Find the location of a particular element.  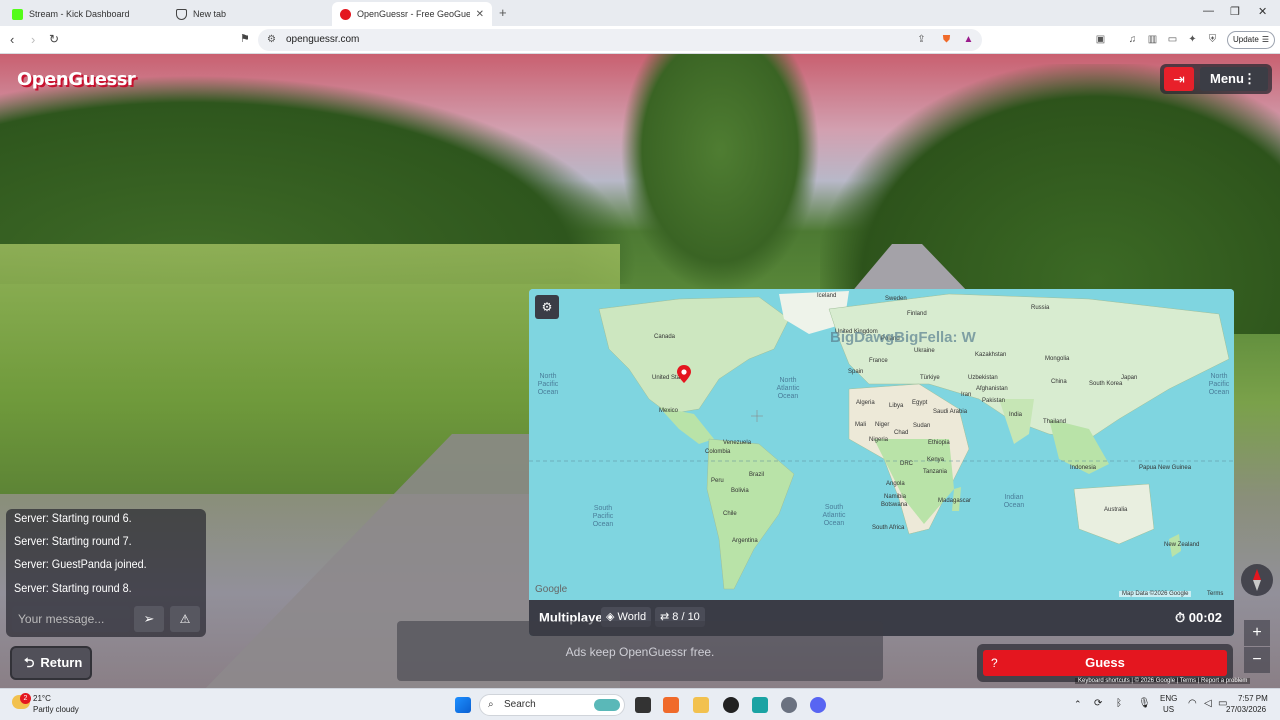

guess-label: Guess is located at coordinates (1105, 662).